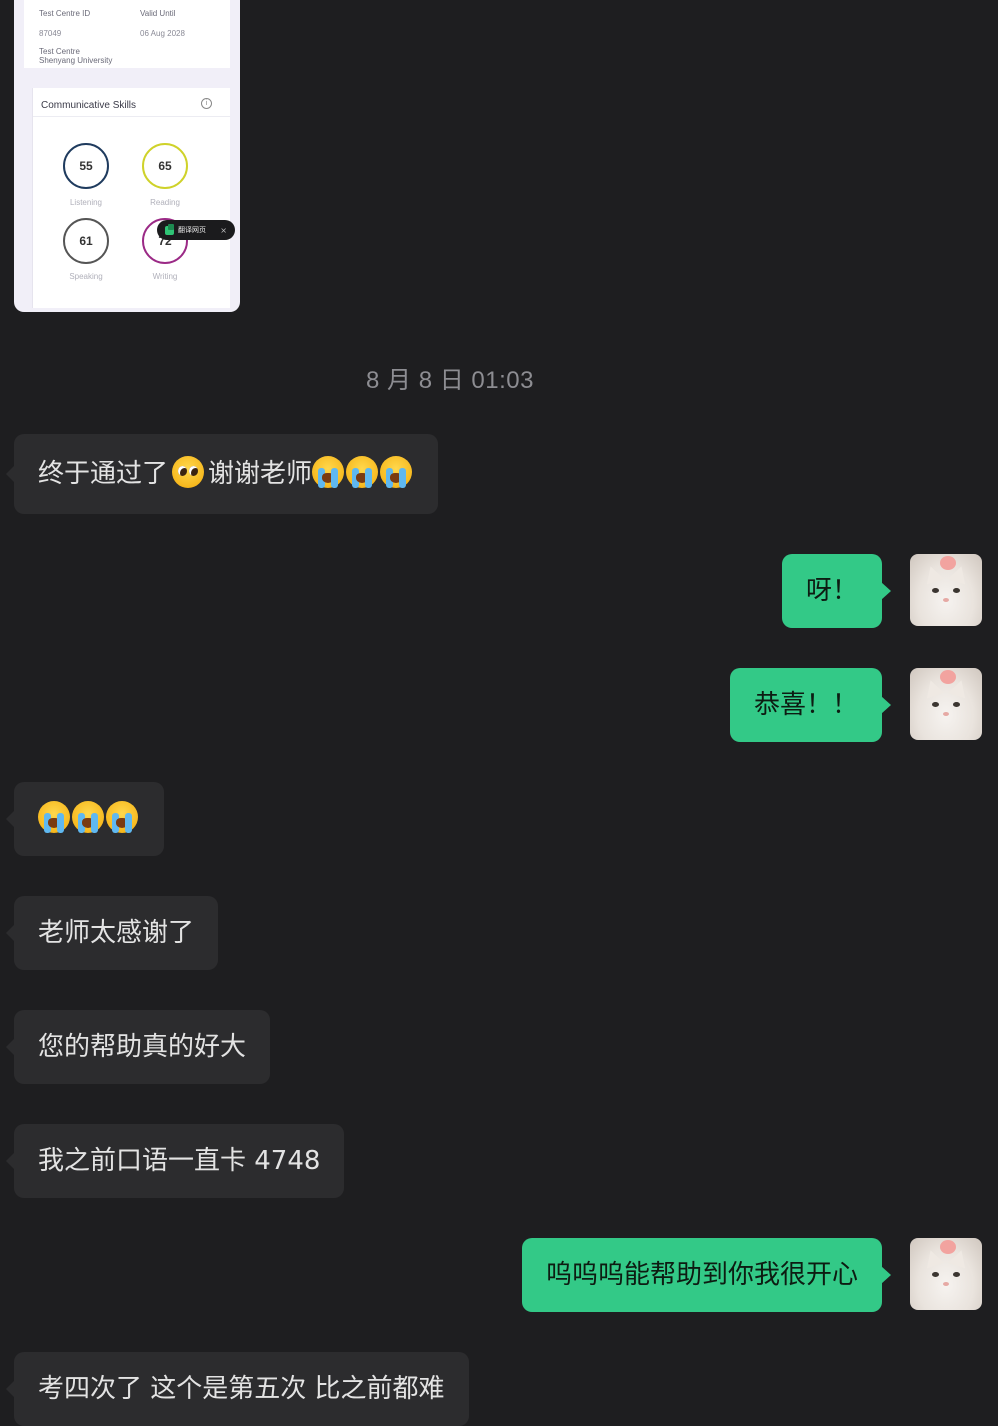  What do you see at coordinates (192, 230) in the screenshot?
I see `translate-label: 翻译网页` at bounding box center [192, 230].